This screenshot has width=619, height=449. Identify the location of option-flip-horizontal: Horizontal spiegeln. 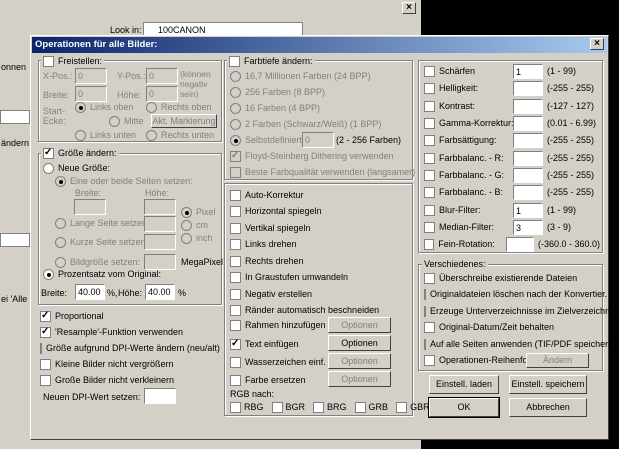
(320, 212).